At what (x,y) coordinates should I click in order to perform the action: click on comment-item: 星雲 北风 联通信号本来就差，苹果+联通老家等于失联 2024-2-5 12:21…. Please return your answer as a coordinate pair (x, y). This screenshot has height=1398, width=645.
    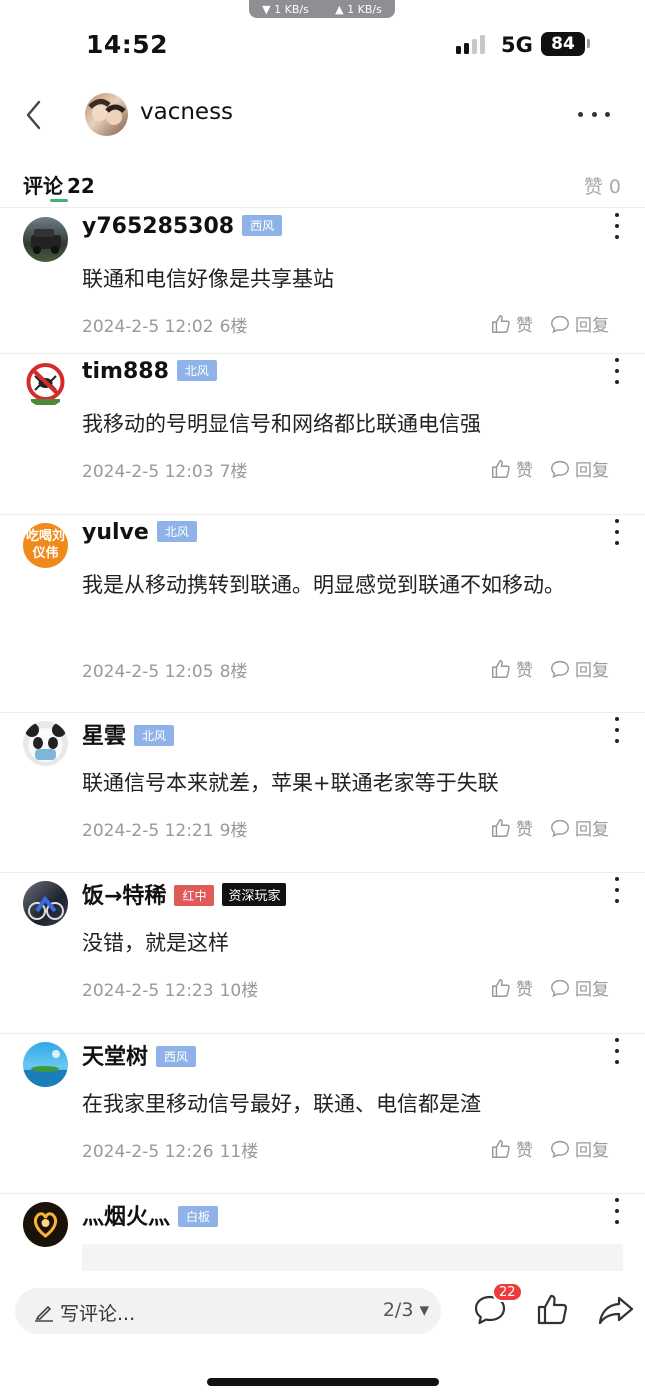
    Looking at the image, I should click on (322, 793).